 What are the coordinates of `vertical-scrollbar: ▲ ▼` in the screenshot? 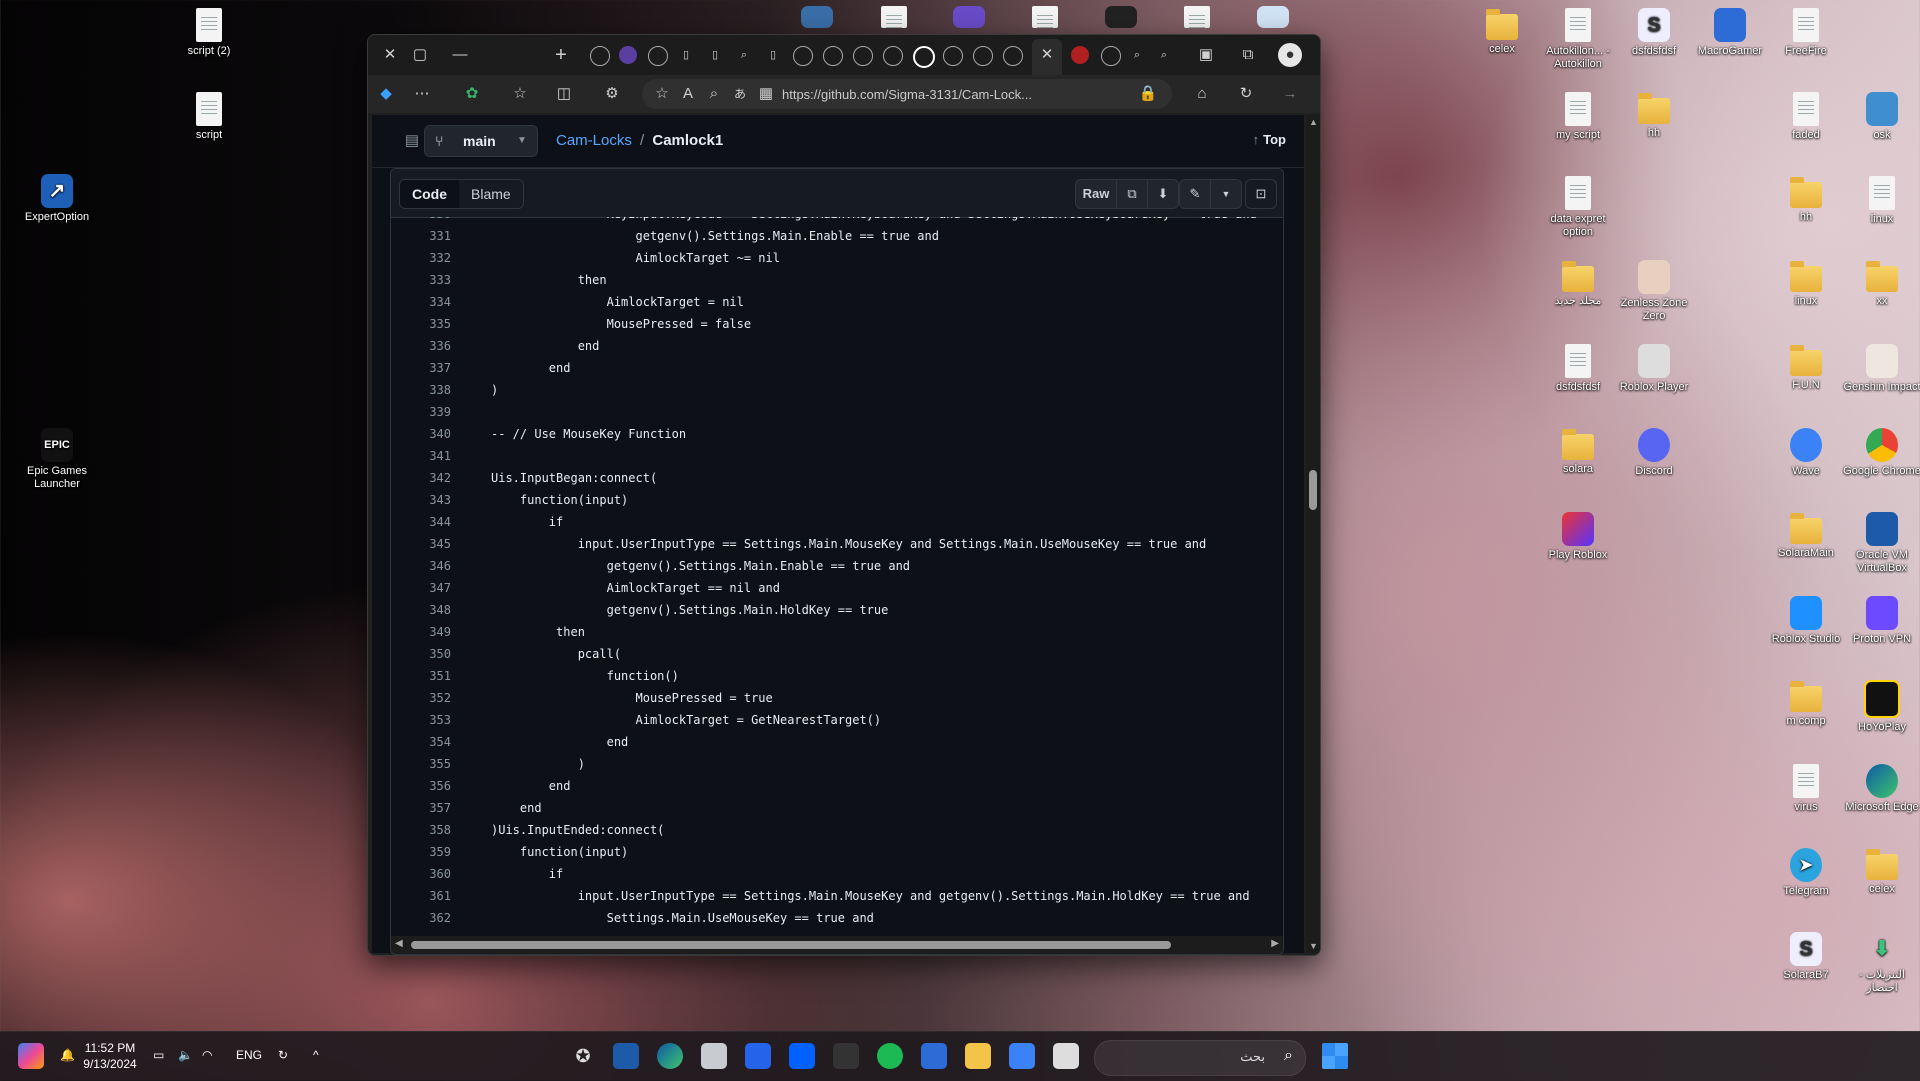 It's located at (1313, 534).